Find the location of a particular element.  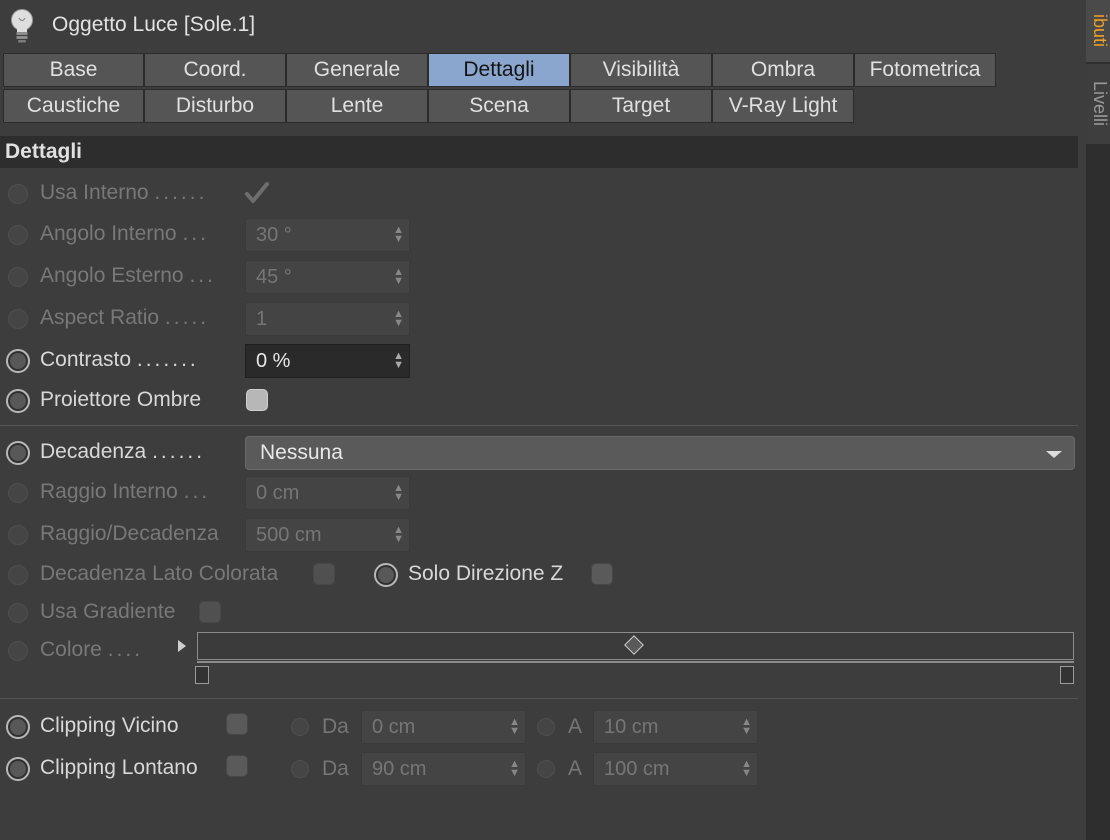

decadenza-lato-checkbox is located at coordinates (324, 574).